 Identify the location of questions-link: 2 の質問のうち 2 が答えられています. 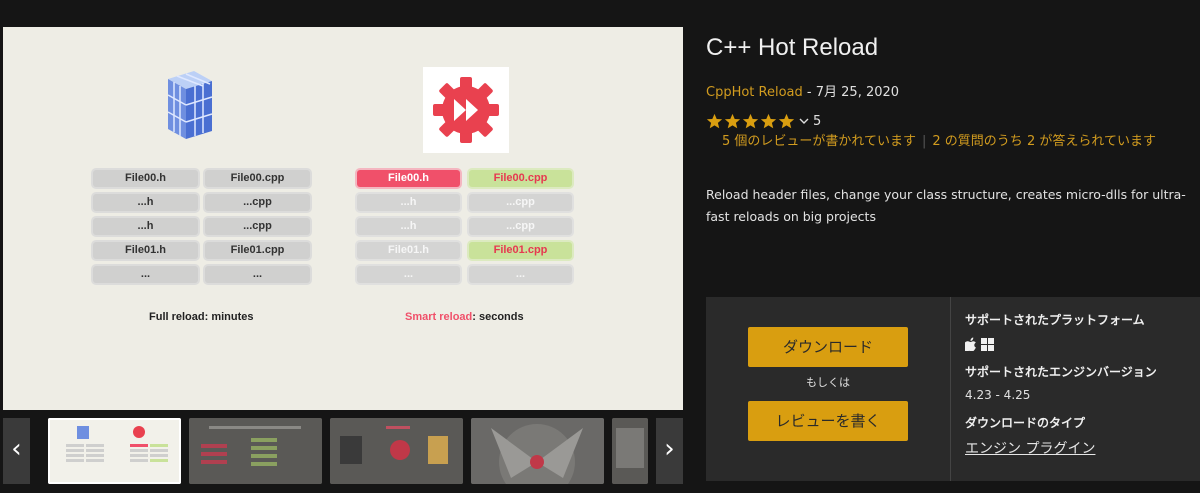
(1044, 141).